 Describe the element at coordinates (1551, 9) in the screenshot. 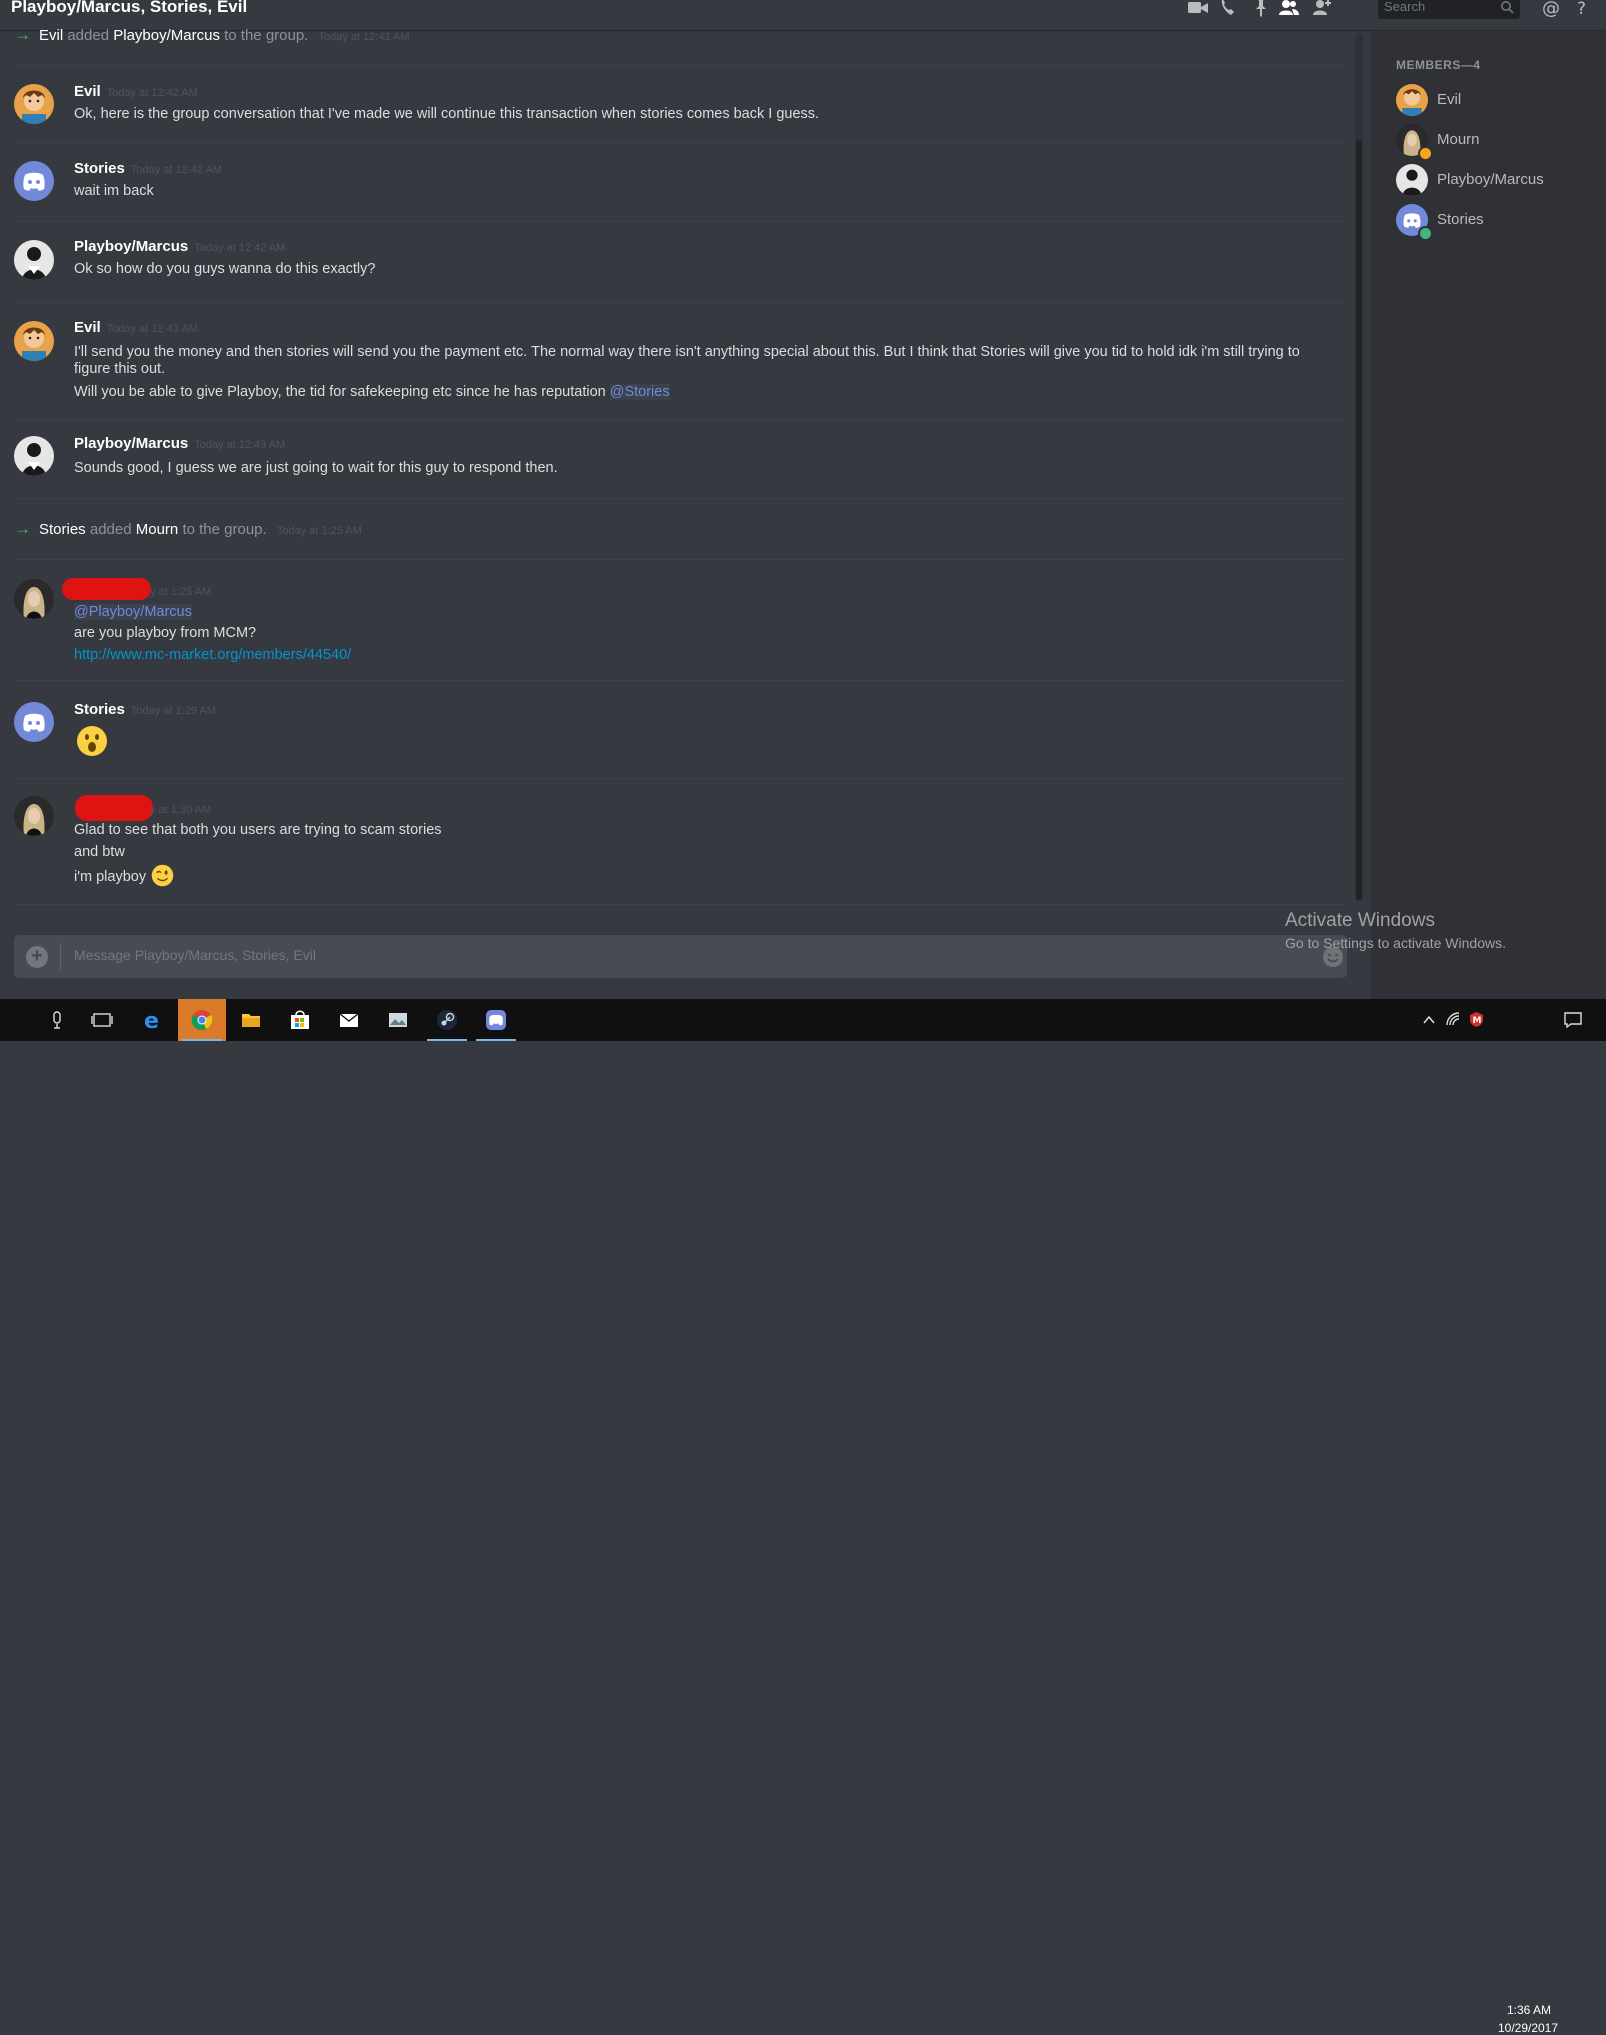

I see `mentions-icon: @` at that location.